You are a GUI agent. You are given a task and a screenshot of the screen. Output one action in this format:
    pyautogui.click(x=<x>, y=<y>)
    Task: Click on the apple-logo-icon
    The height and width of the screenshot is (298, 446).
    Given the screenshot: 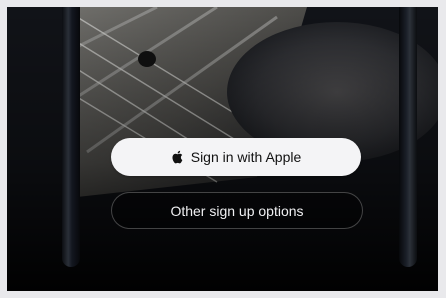 What is the action you would take?
    pyautogui.click(x=177, y=157)
    